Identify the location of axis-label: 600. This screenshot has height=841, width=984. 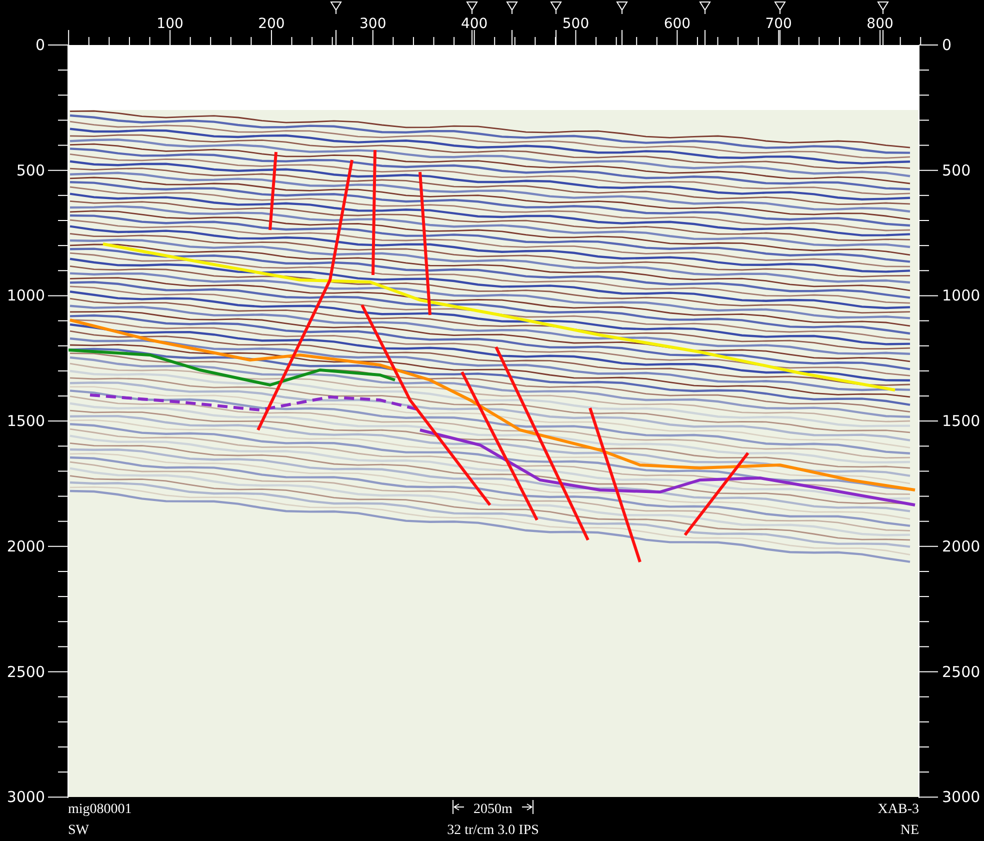
(677, 24).